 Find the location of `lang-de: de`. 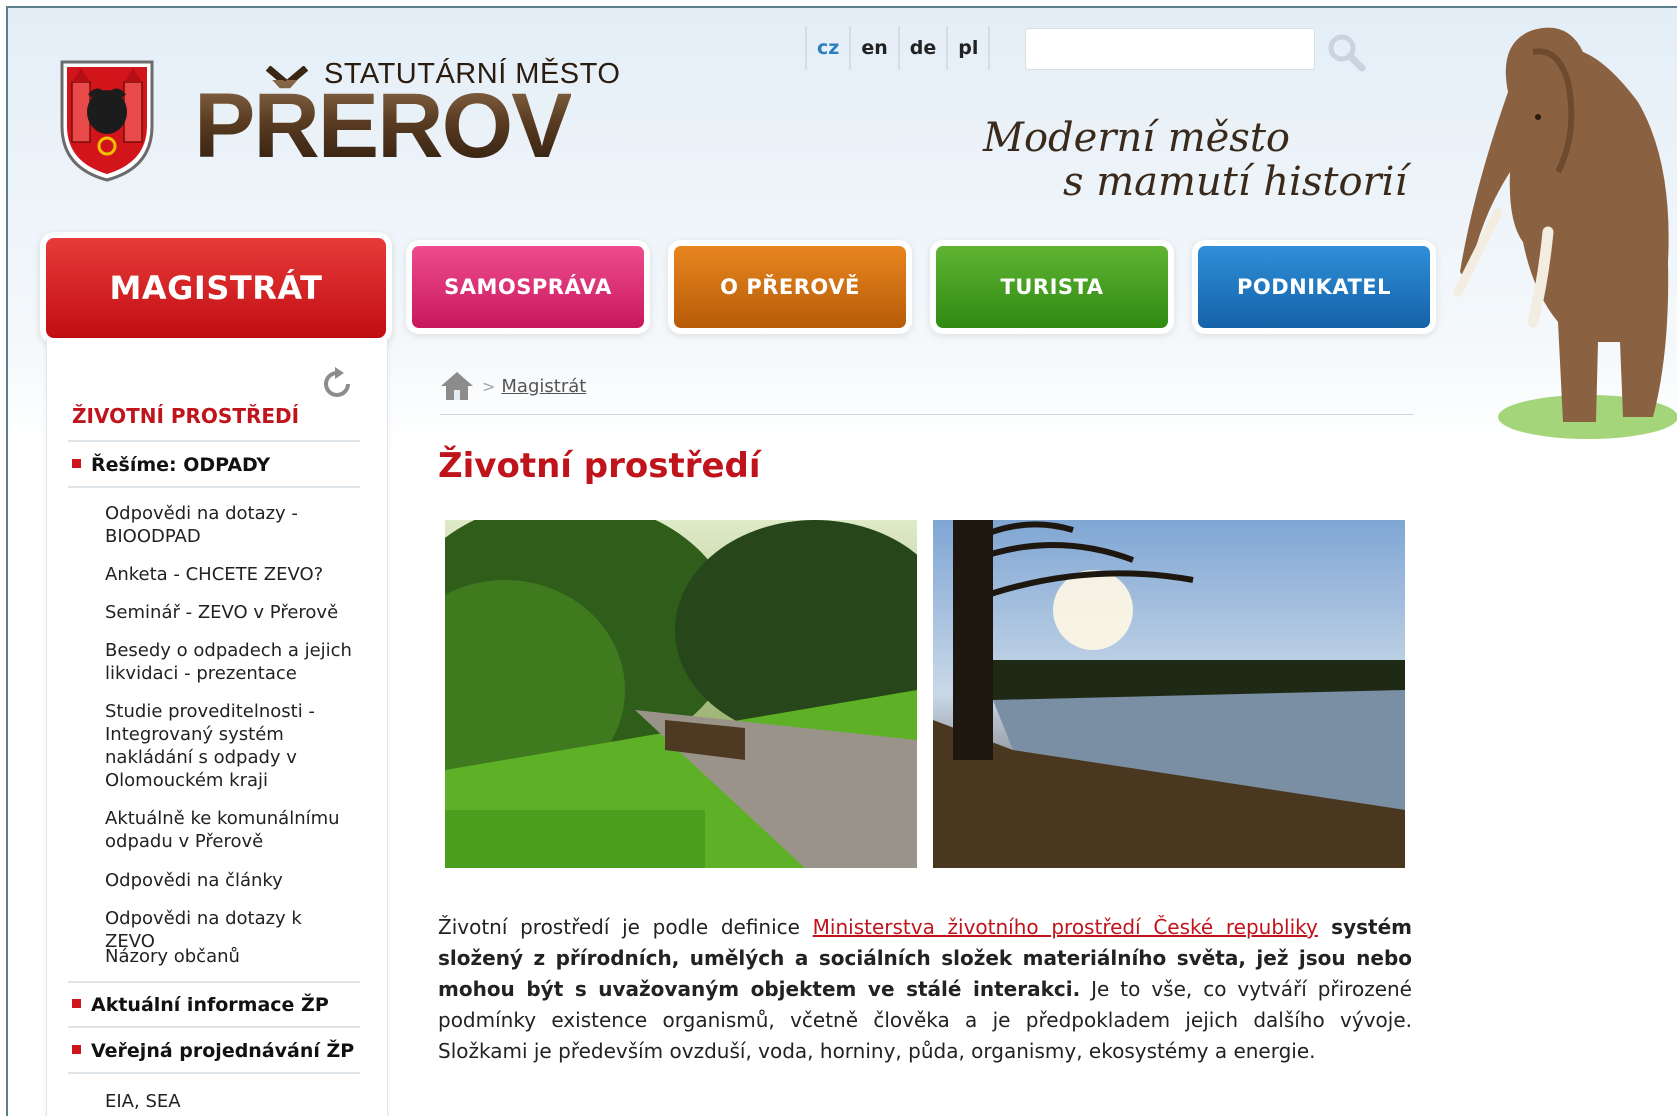

lang-de: de is located at coordinates (922, 48).